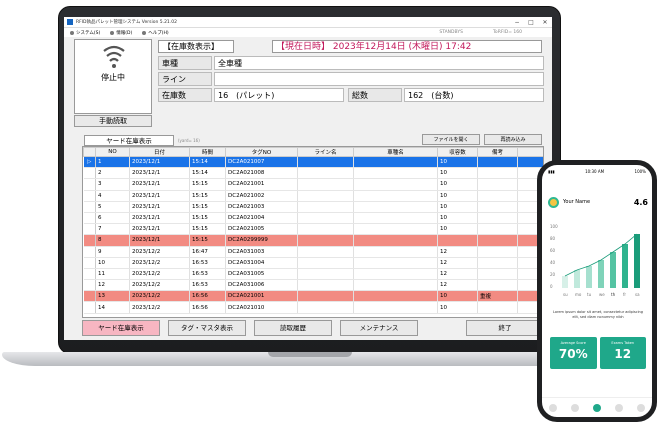 This screenshot has width=661, height=422. What do you see at coordinates (313, 252) in the screenshot?
I see `table-row: 9 2023/12/2 16:47 DC2A031003 12` at bounding box center [313, 252].